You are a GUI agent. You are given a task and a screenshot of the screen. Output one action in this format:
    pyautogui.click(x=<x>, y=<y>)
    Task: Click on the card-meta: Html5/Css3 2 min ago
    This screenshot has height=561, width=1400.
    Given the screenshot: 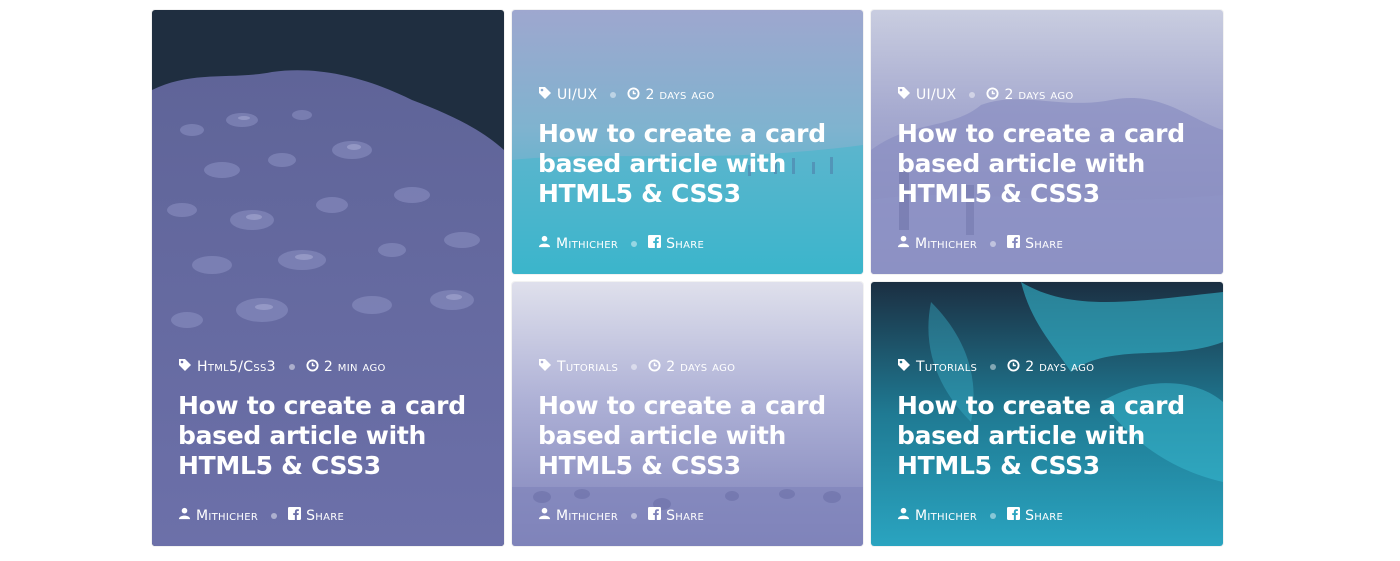 What is the action you would take?
    pyautogui.click(x=331, y=367)
    